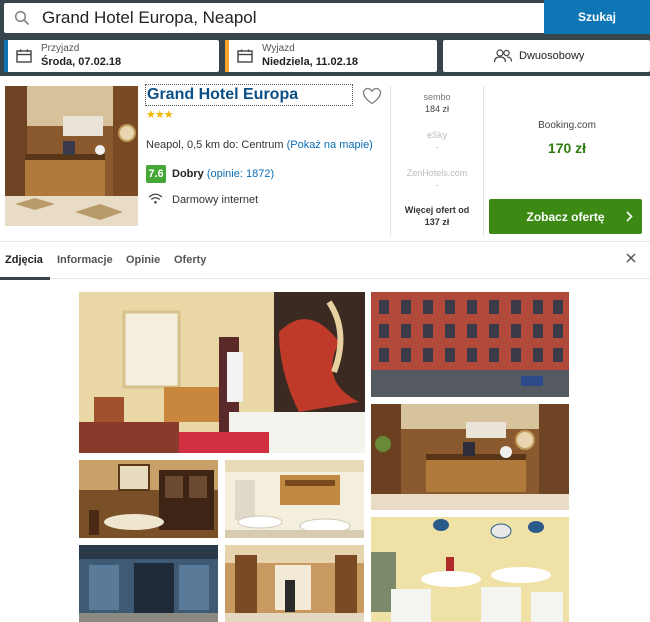 This screenshot has height=622, width=650. Describe the element at coordinates (503, 56) in the screenshot. I see `people-icon` at that location.